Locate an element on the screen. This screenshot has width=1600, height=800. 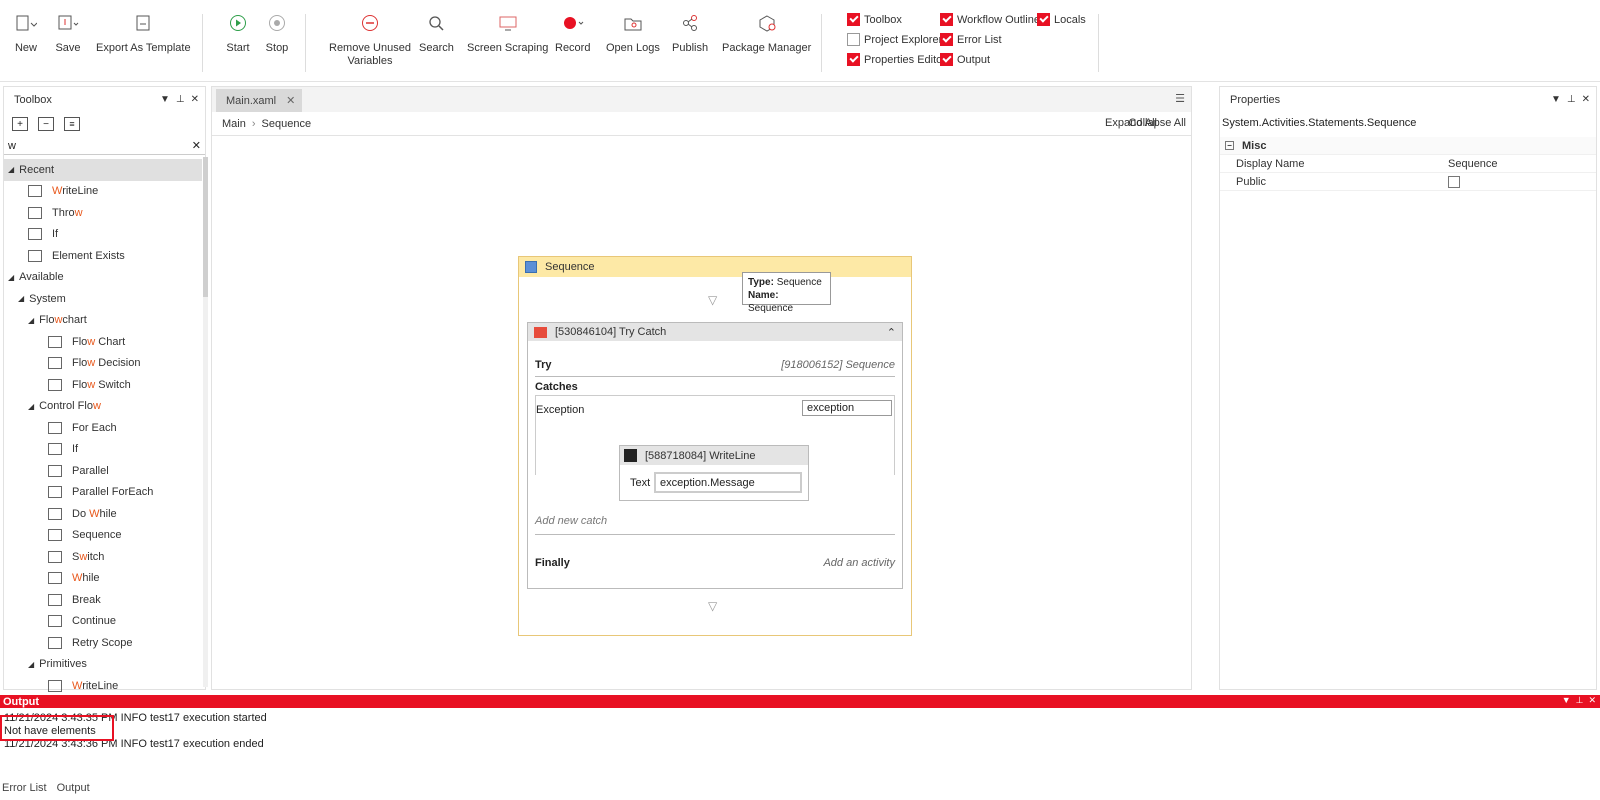
breadcrumb-sequence: Sequence is located at coordinates (287, 124).